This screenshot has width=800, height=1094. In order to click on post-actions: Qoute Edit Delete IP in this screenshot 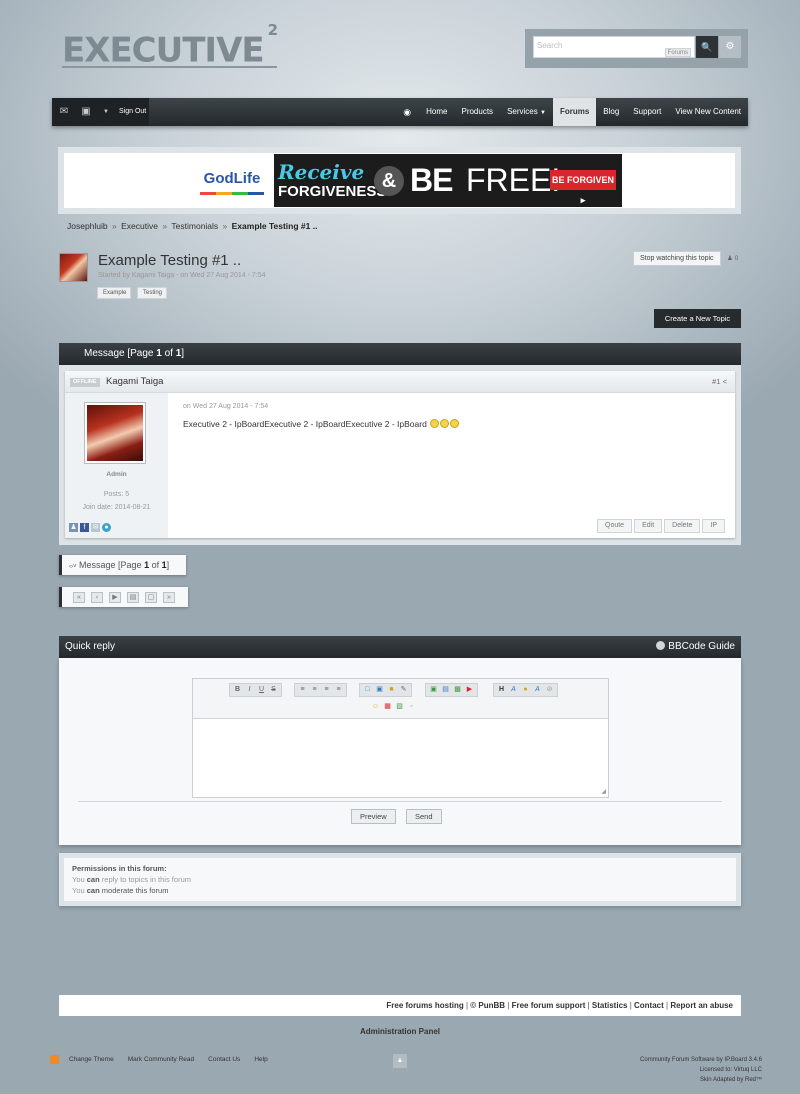, I will do `click(661, 526)`.